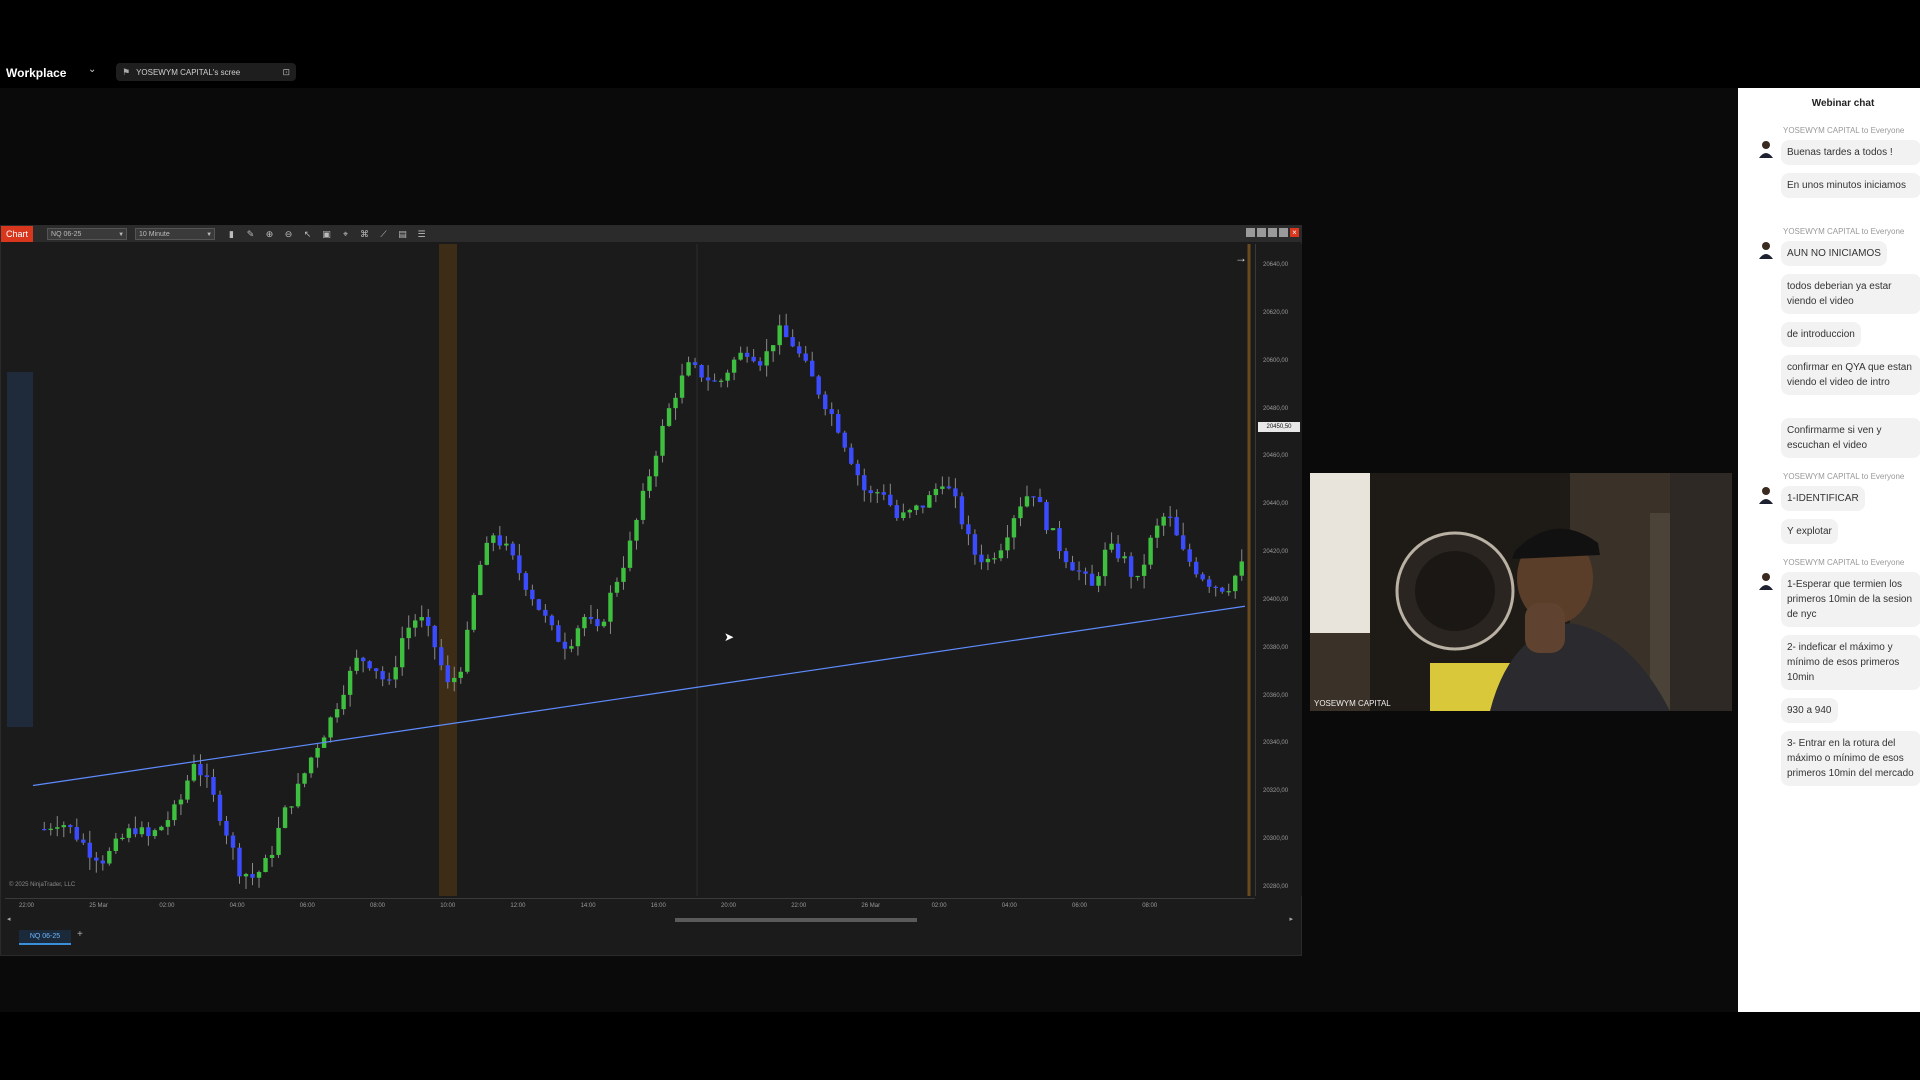  What do you see at coordinates (1521, 592) in the screenshot?
I see `presenter-webcam: YOSEWYM CAPITAL` at bounding box center [1521, 592].